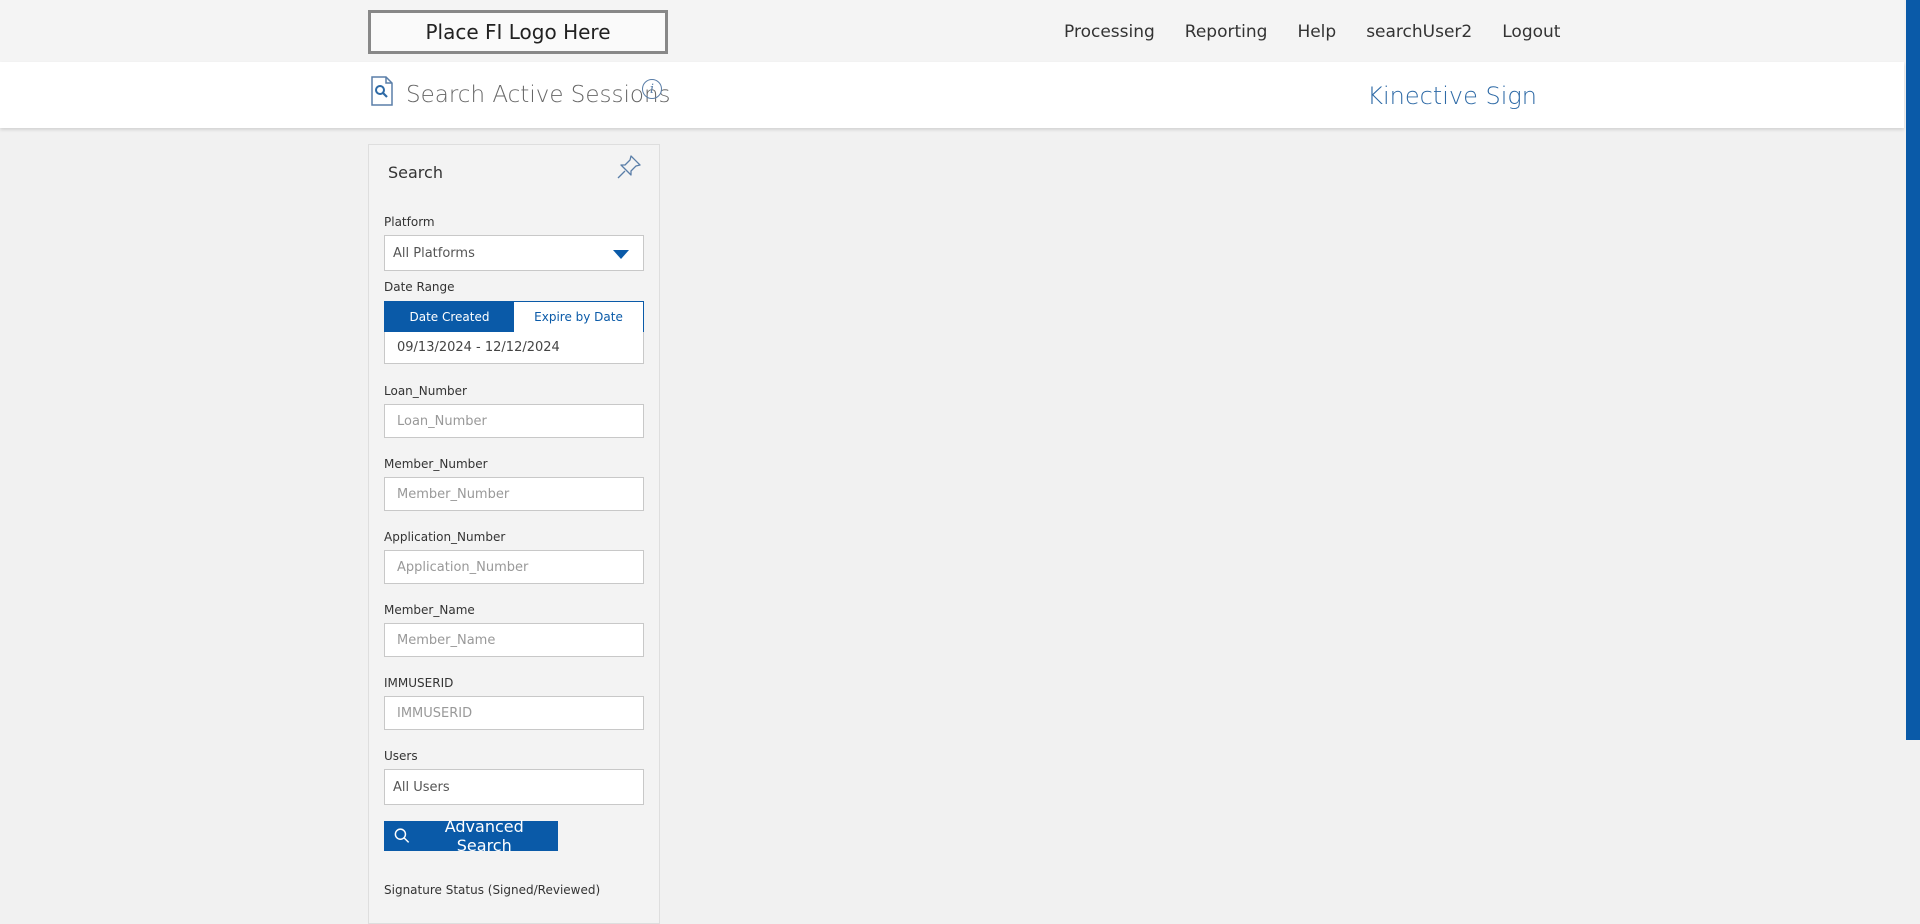  Describe the element at coordinates (419, 287) in the screenshot. I see `date-range-label: Date Range` at that location.